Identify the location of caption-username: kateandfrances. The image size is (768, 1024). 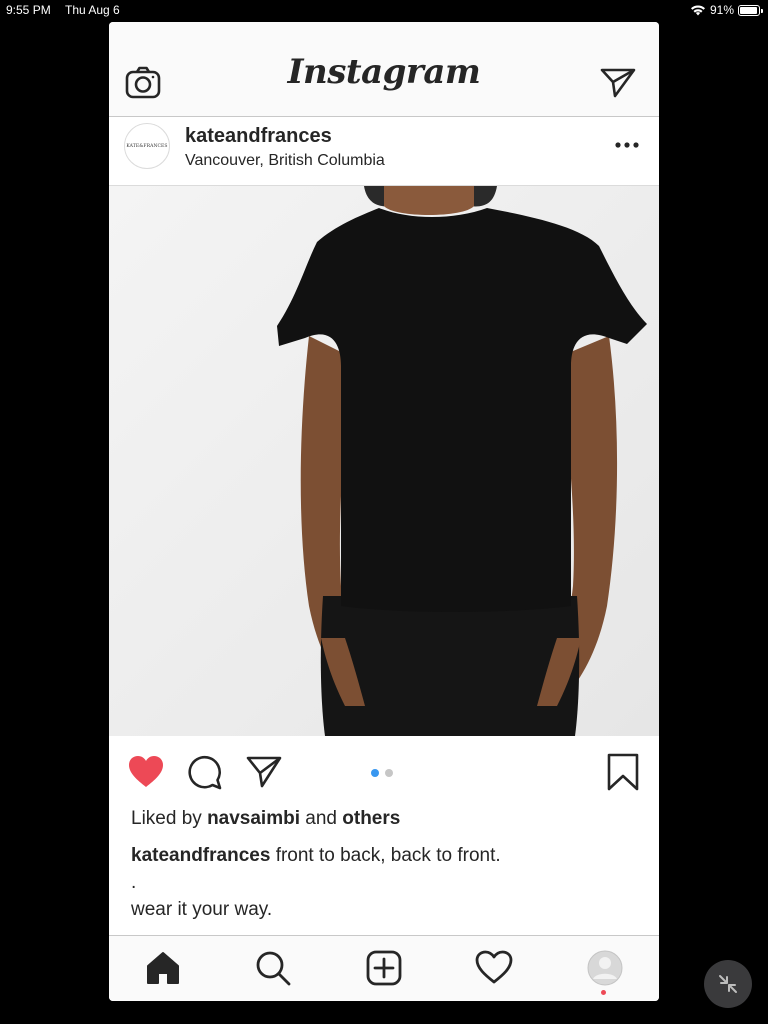
(200, 855).